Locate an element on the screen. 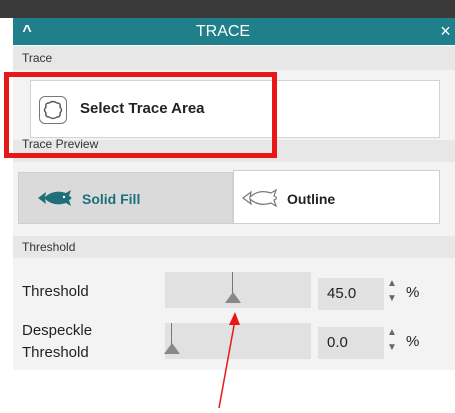 This screenshot has height=413, width=455. panel-title: TRACE is located at coordinates (223, 31).